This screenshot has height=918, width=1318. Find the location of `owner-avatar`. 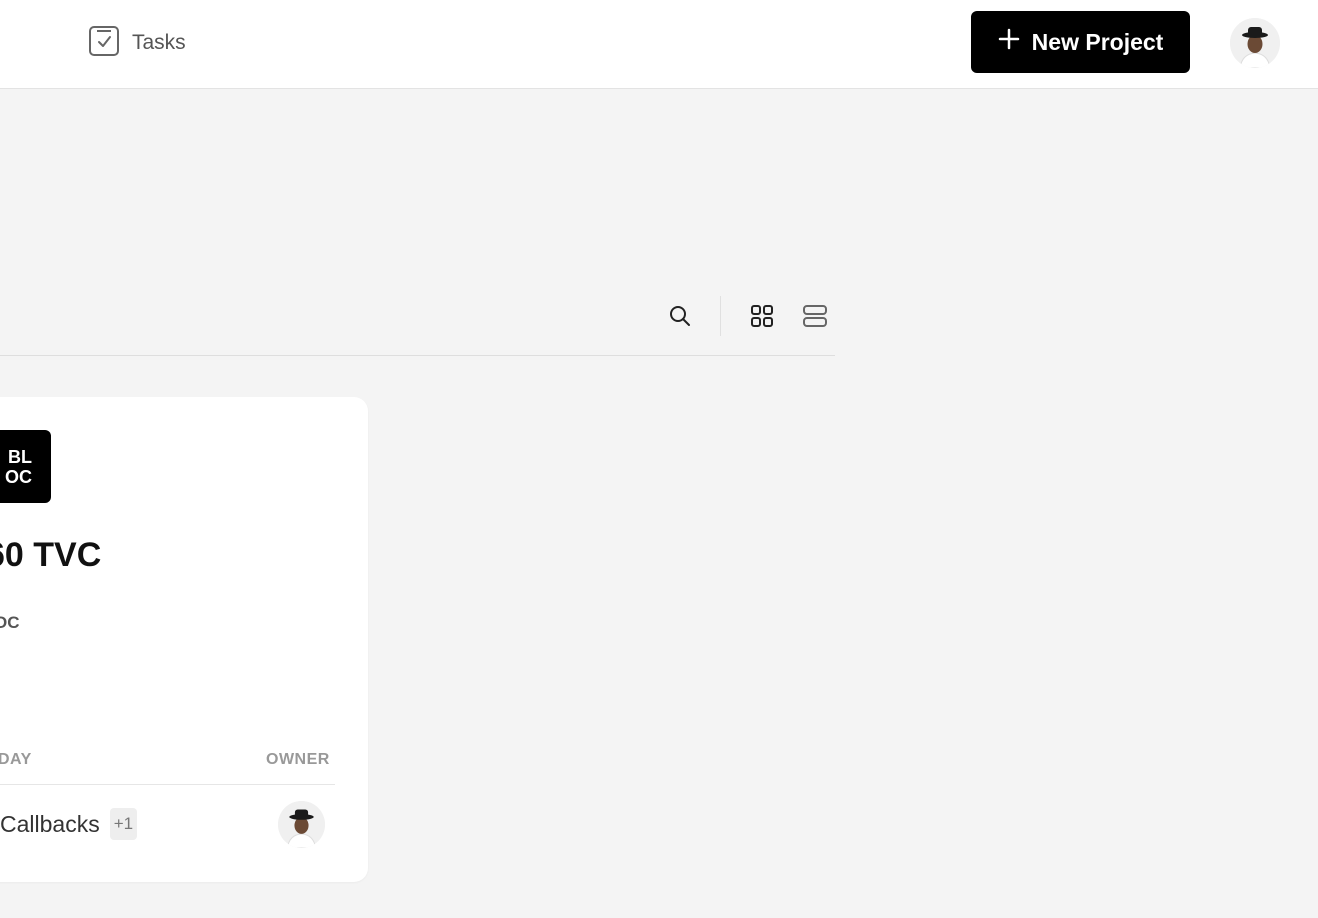

owner-avatar is located at coordinates (301, 824).